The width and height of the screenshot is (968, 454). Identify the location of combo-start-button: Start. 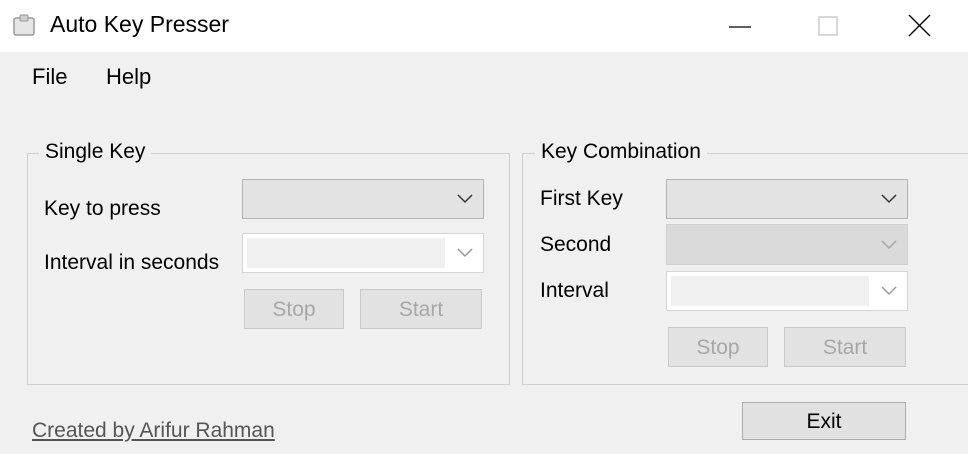
(845, 347).